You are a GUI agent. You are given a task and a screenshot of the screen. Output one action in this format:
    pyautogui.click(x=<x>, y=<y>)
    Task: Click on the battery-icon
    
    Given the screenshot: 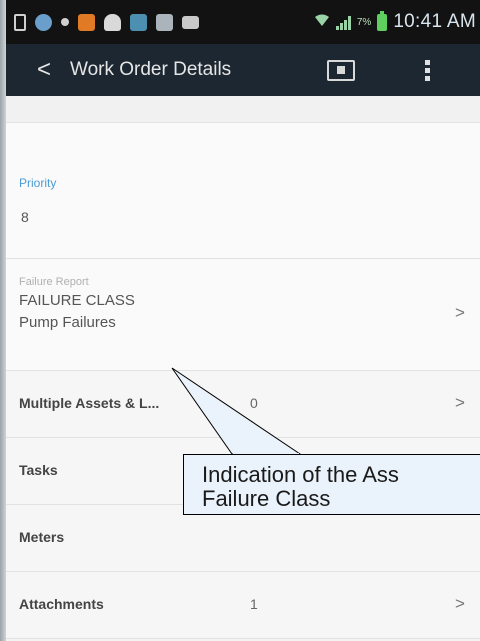 What is the action you would take?
    pyautogui.click(x=382, y=20)
    